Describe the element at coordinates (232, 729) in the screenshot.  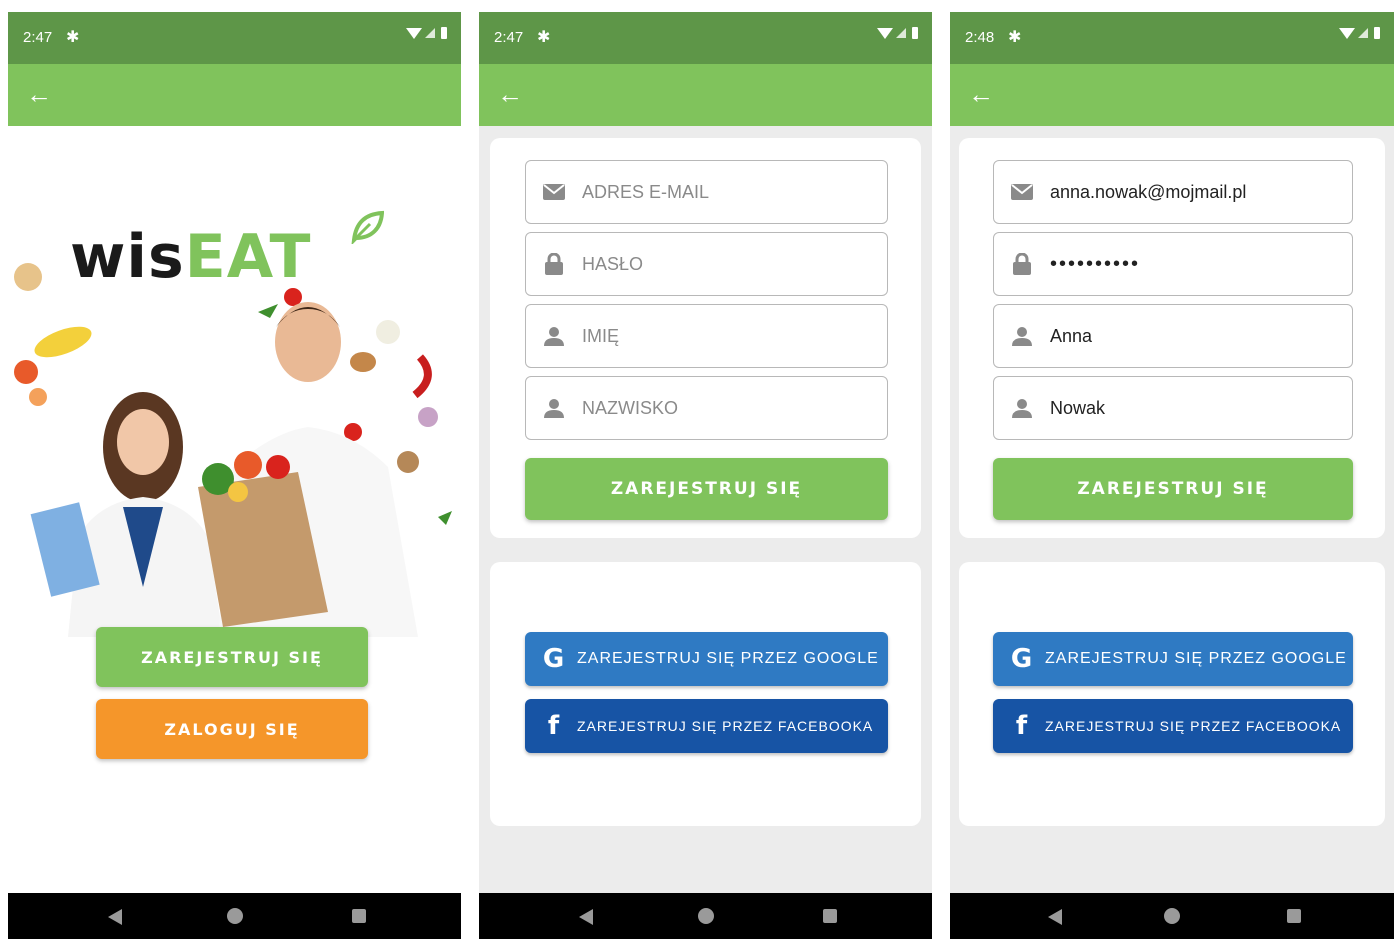
I see `login-button: ZALOGUJ SIĘ` at that location.